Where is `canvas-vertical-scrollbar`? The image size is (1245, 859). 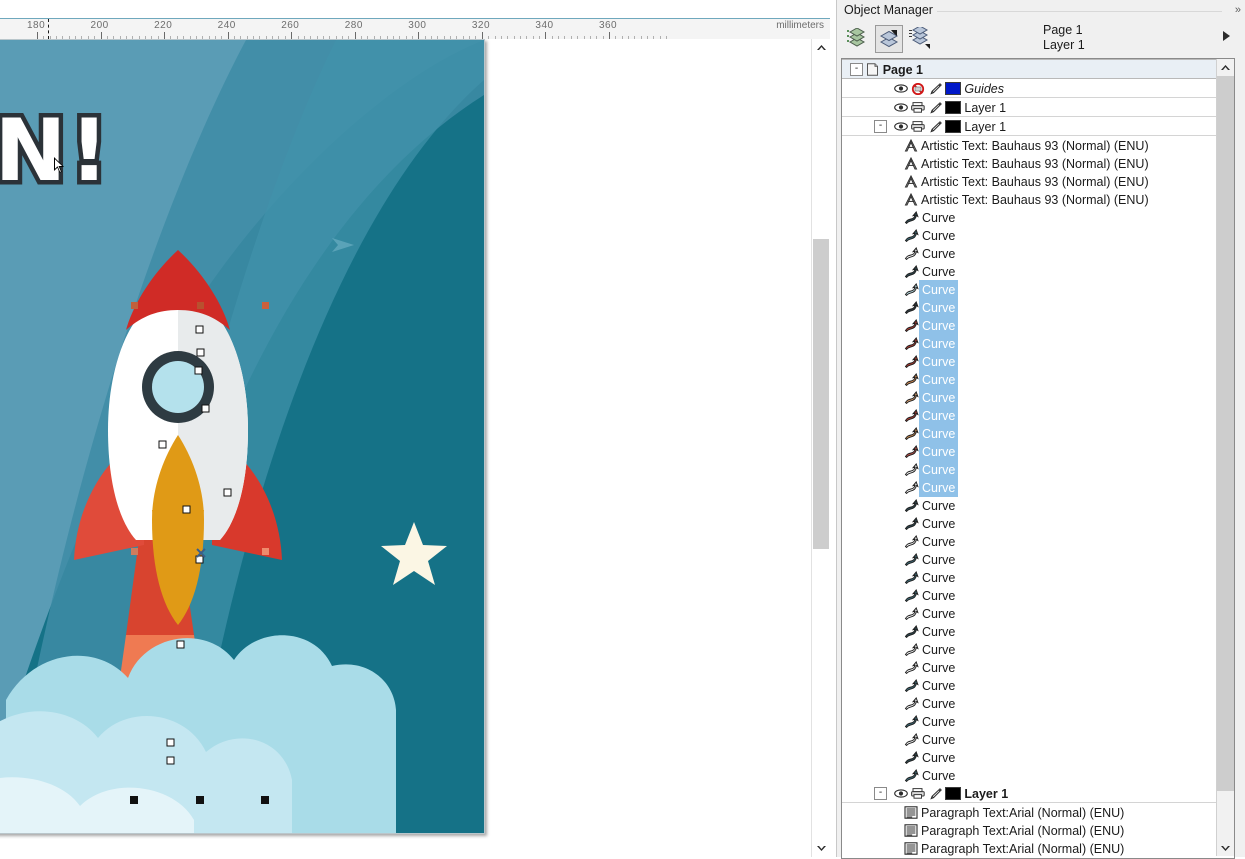 canvas-vertical-scrollbar is located at coordinates (820, 448).